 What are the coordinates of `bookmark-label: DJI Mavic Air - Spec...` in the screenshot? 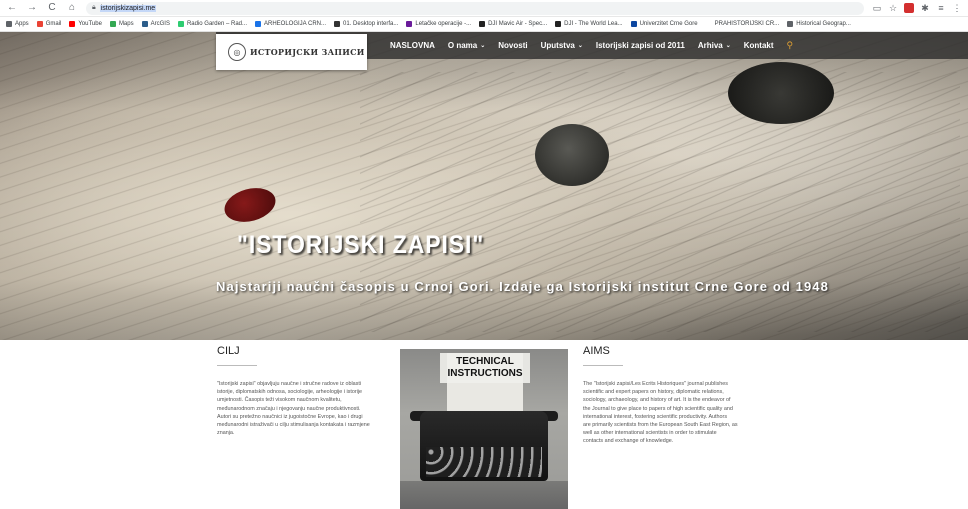 It's located at (518, 24).